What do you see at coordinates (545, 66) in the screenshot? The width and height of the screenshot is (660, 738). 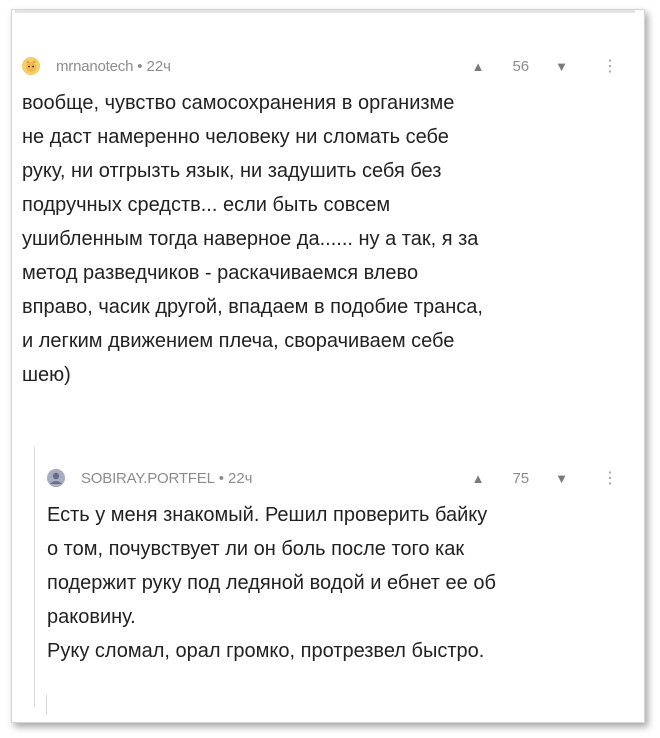 I see `vote-controls: ▲ 56 ▼ ⋮` at bounding box center [545, 66].